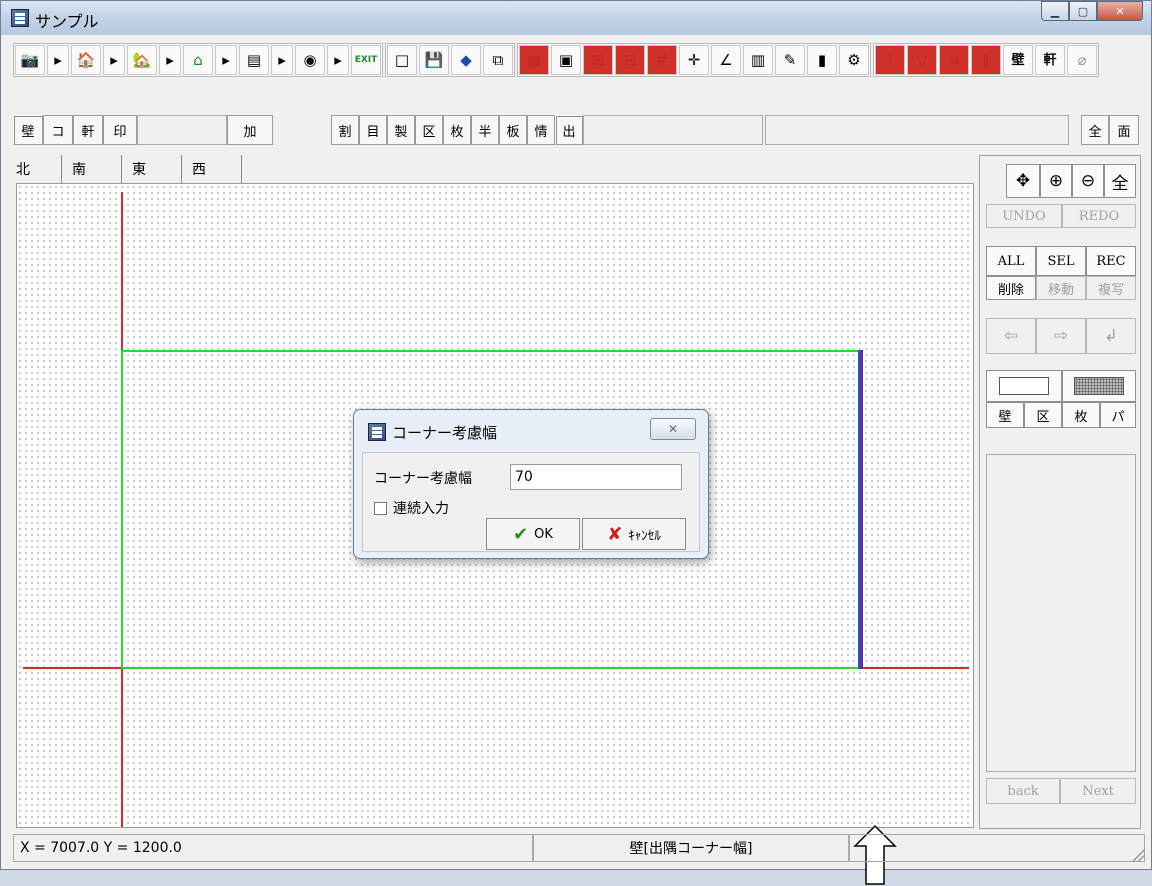 The image size is (1152, 886). What do you see at coordinates (673, 429) in the screenshot?
I see `dialog-close-button: ✕` at bounding box center [673, 429].